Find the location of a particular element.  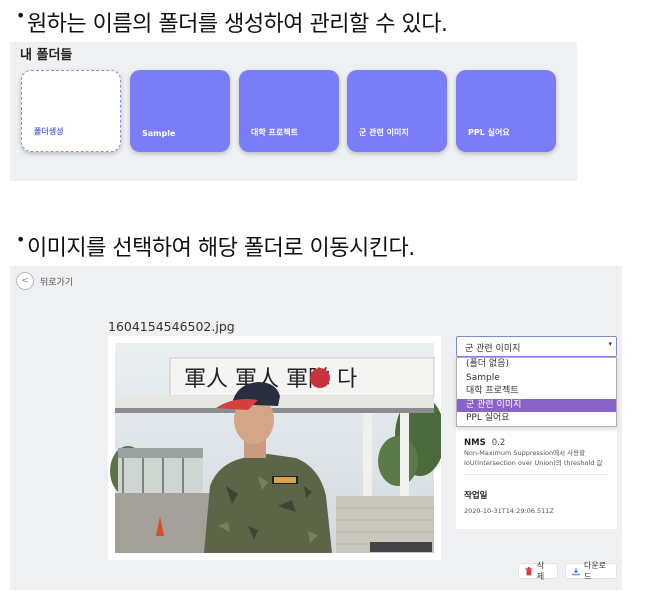

download-button: 다운로드 is located at coordinates (591, 571).